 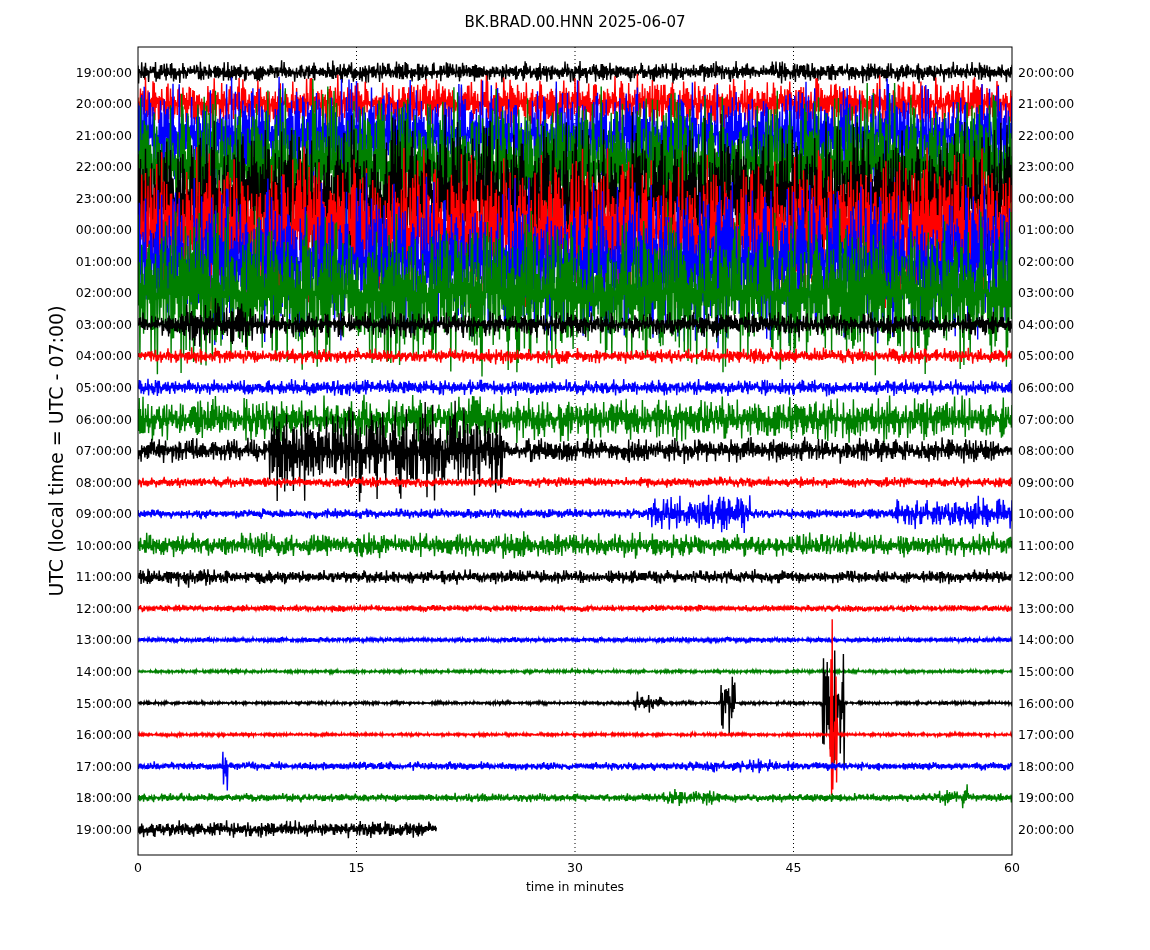 I want to click on x-tick-label: 45, so click(x=793, y=867).